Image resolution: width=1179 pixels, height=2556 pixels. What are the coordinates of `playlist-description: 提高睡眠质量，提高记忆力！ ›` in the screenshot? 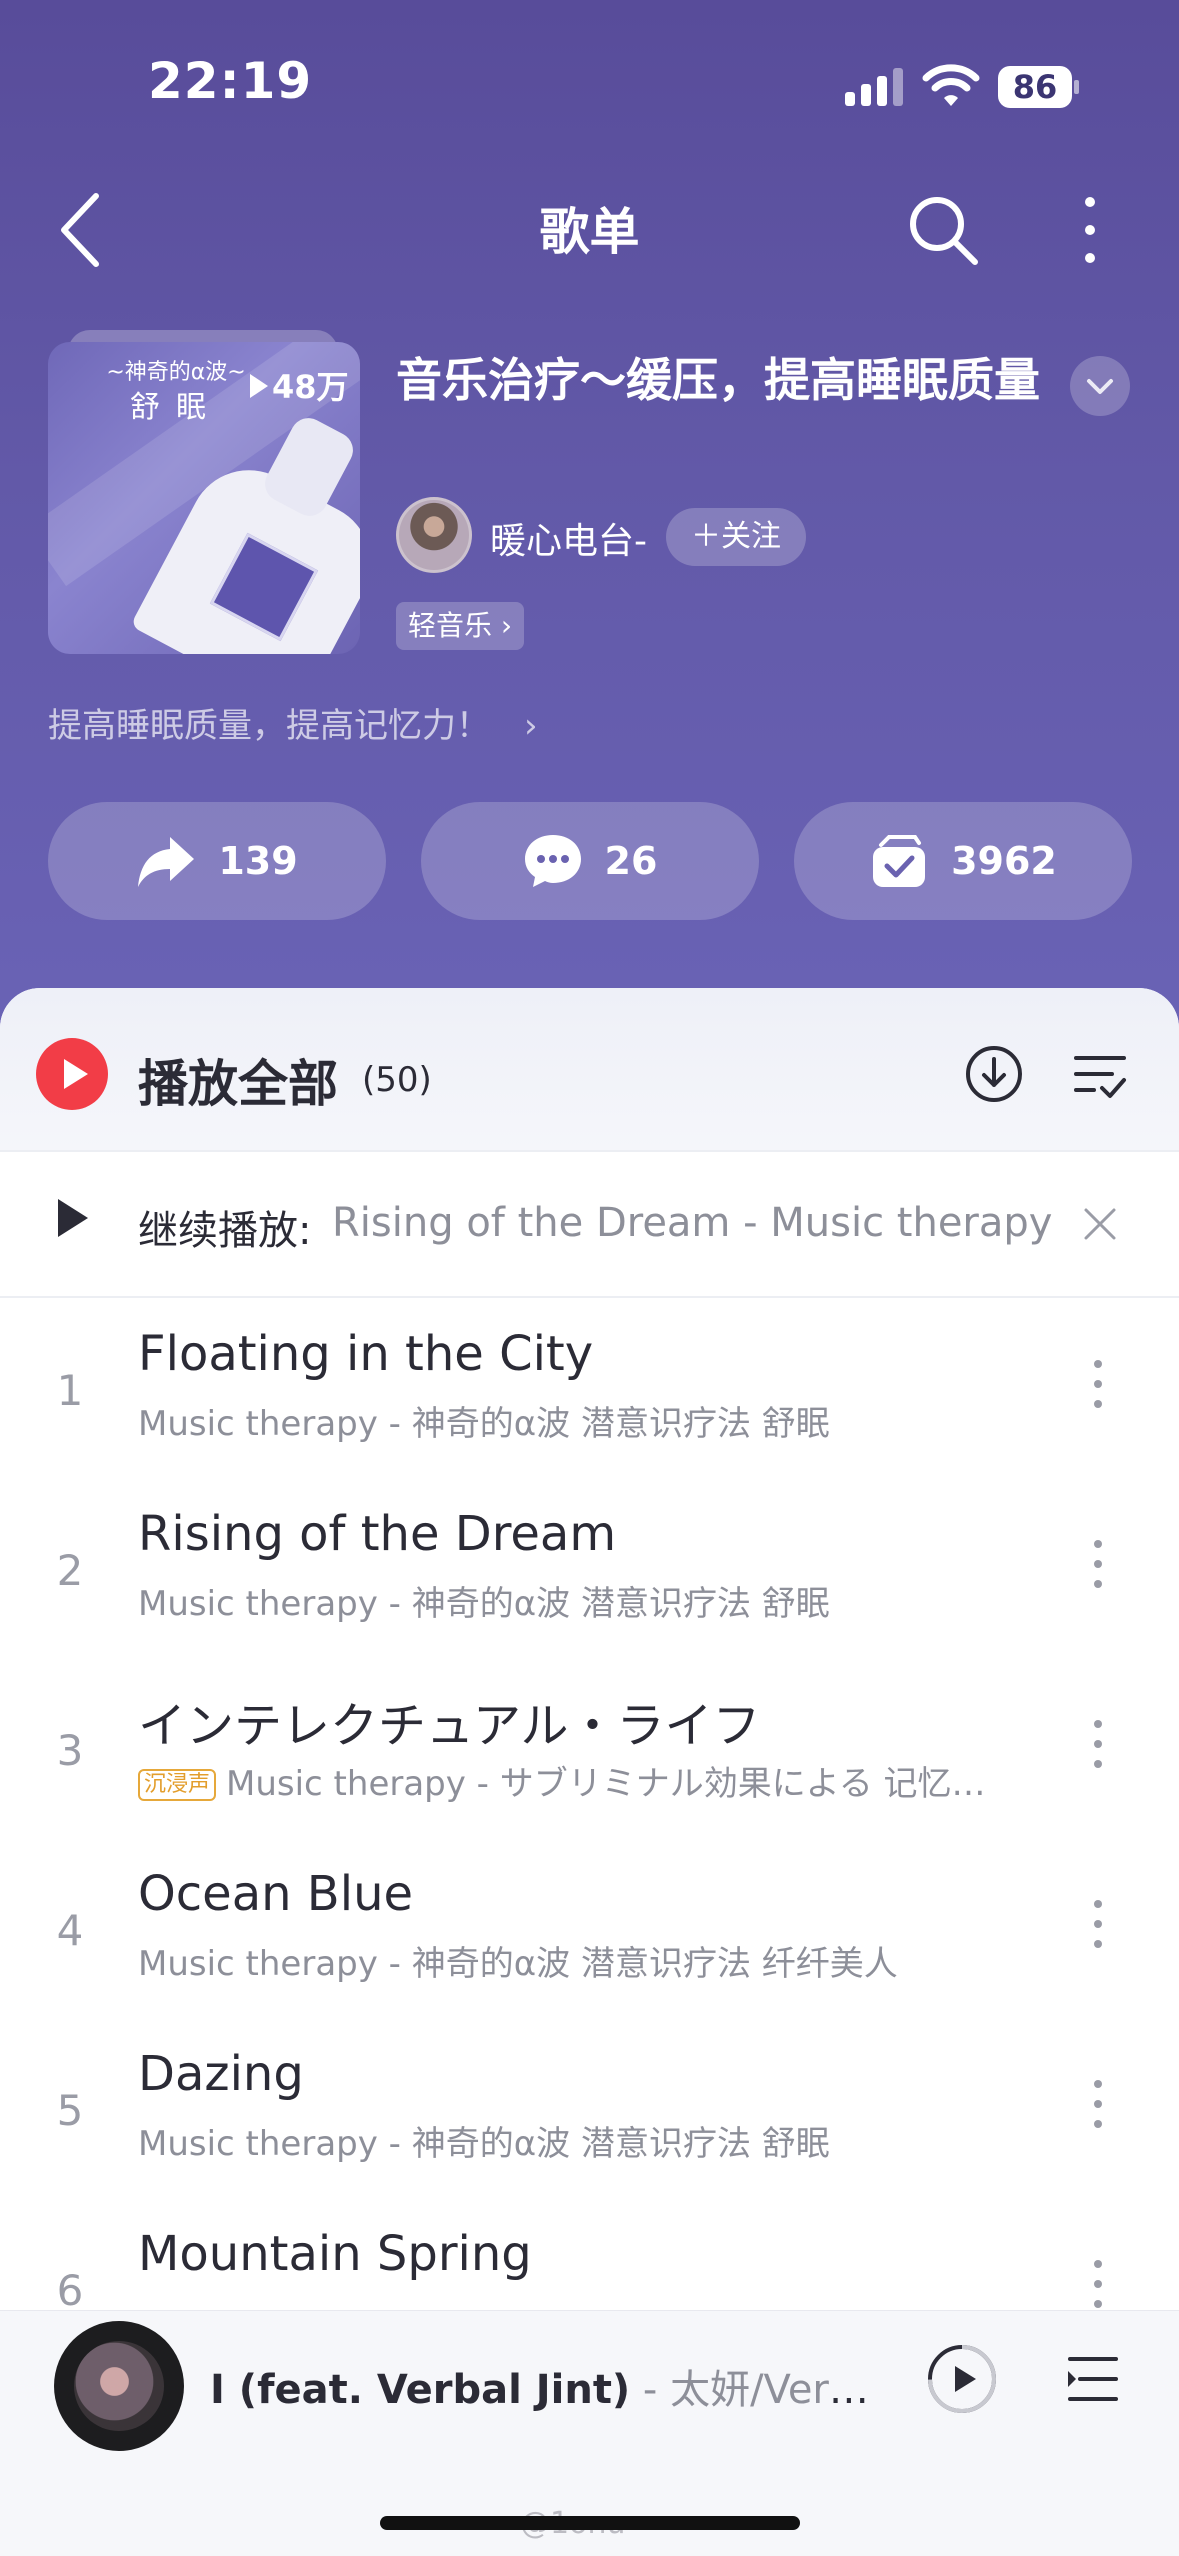 It's located at (293, 722).